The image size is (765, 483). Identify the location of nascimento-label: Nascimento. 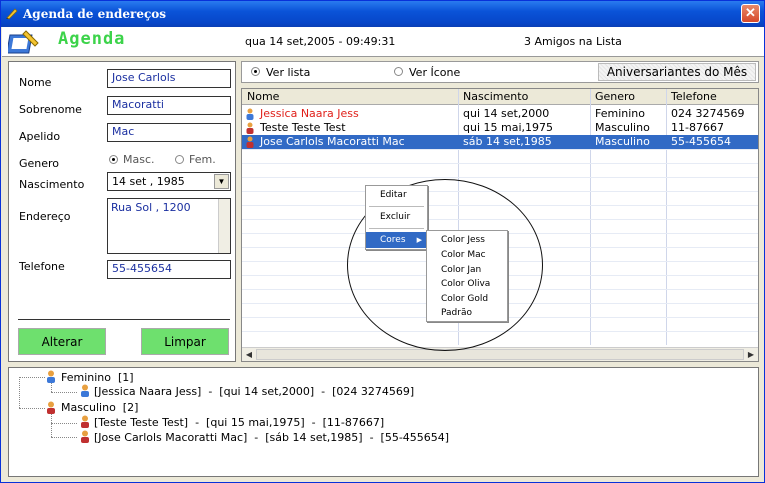
(52, 184).